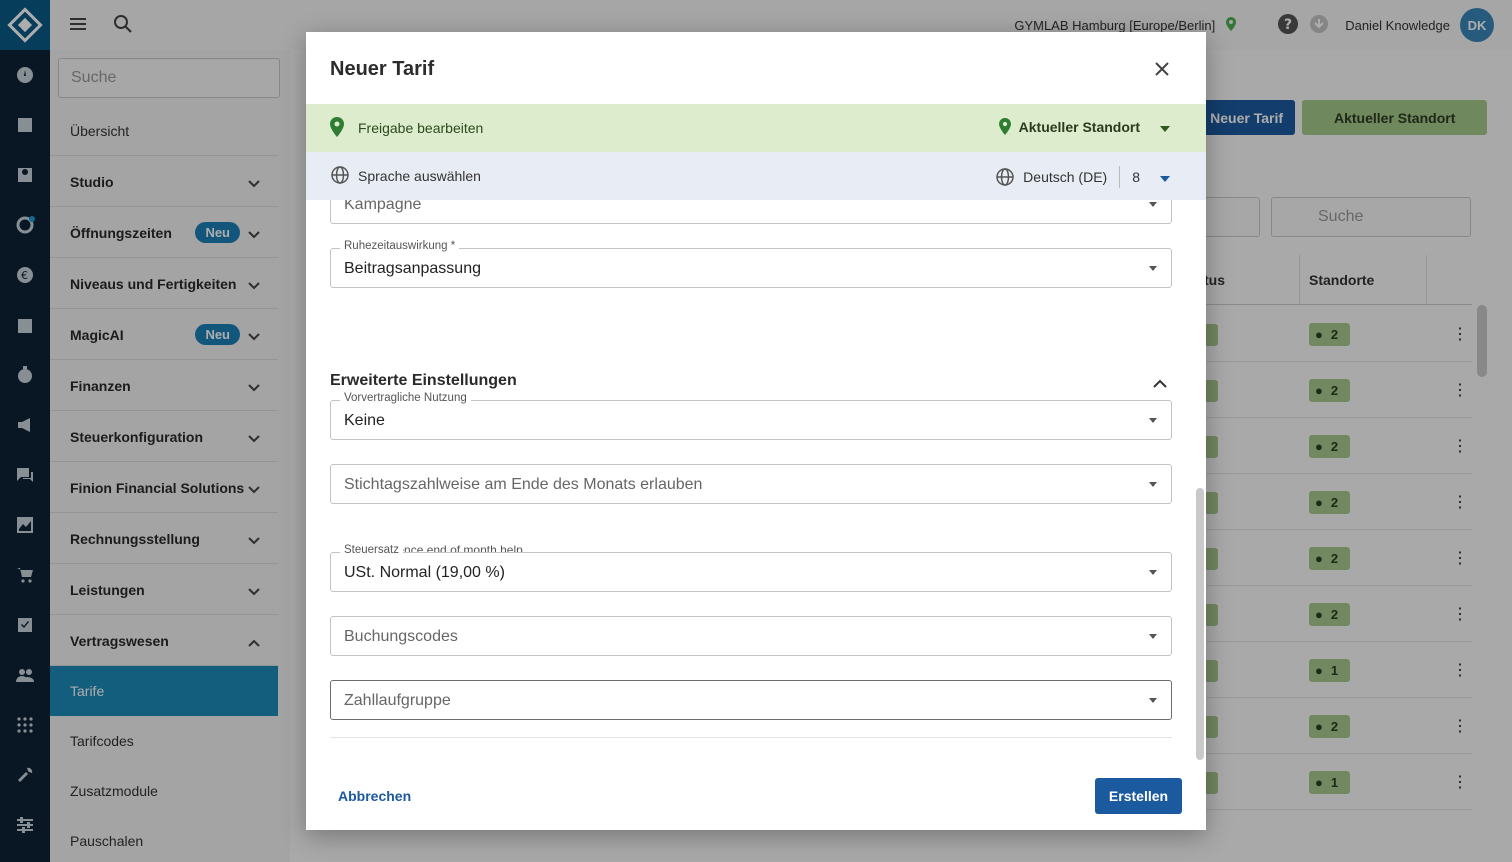  I want to click on campaign-select: Kampagne, so click(751, 212).